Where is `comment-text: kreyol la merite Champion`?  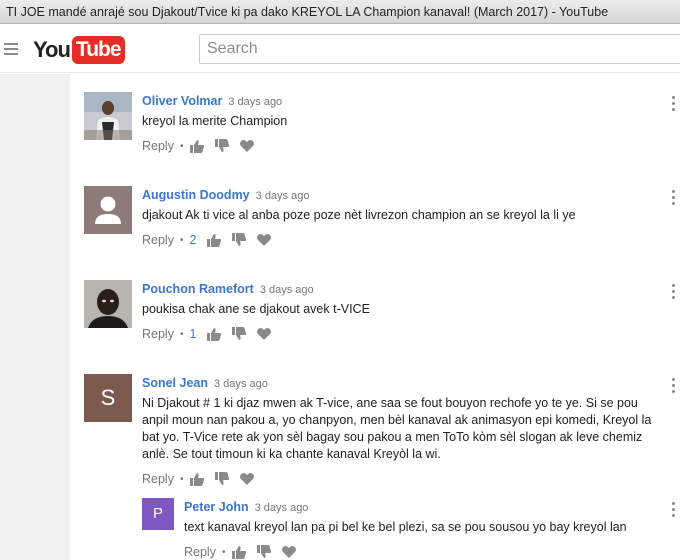 comment-text: kreyol la merite Champion is located at coordinates (215, 121).